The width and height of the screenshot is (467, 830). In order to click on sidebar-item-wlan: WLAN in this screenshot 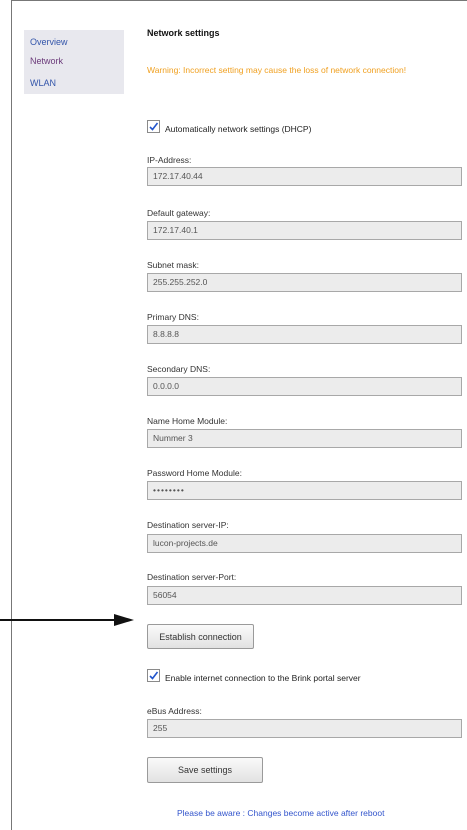, I will do `click(43, 83)`.